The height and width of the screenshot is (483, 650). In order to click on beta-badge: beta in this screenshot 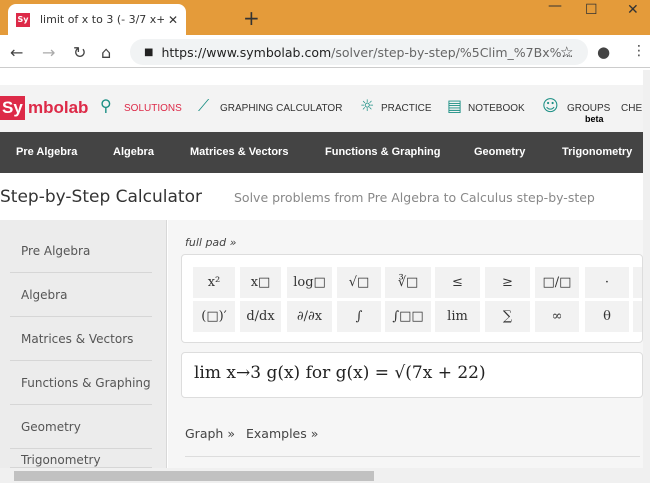, I will do `click(594, 119)`.